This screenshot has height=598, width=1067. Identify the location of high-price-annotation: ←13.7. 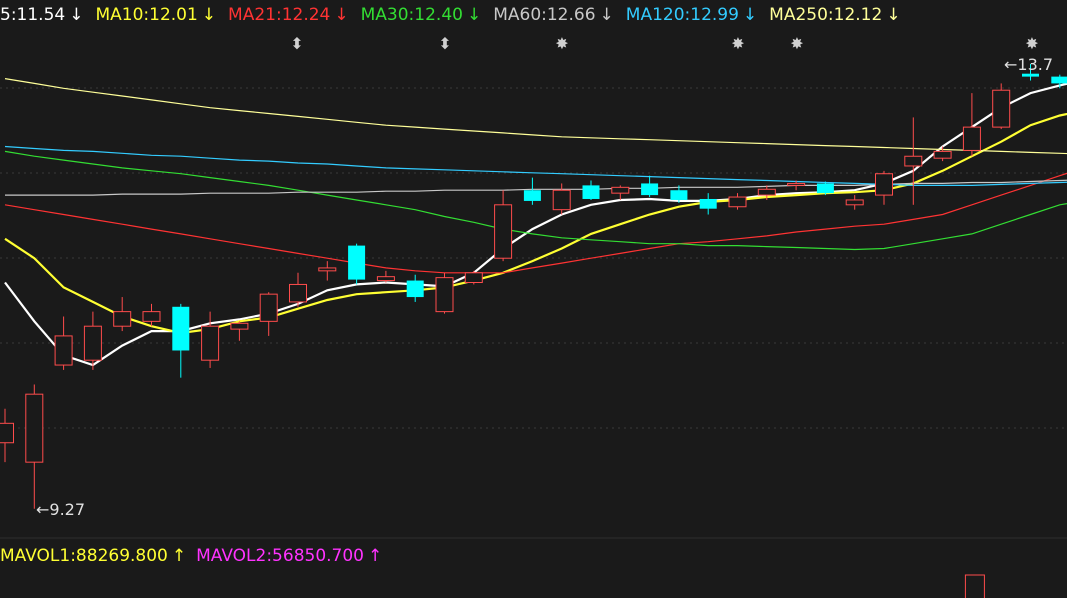
(1028, 64).